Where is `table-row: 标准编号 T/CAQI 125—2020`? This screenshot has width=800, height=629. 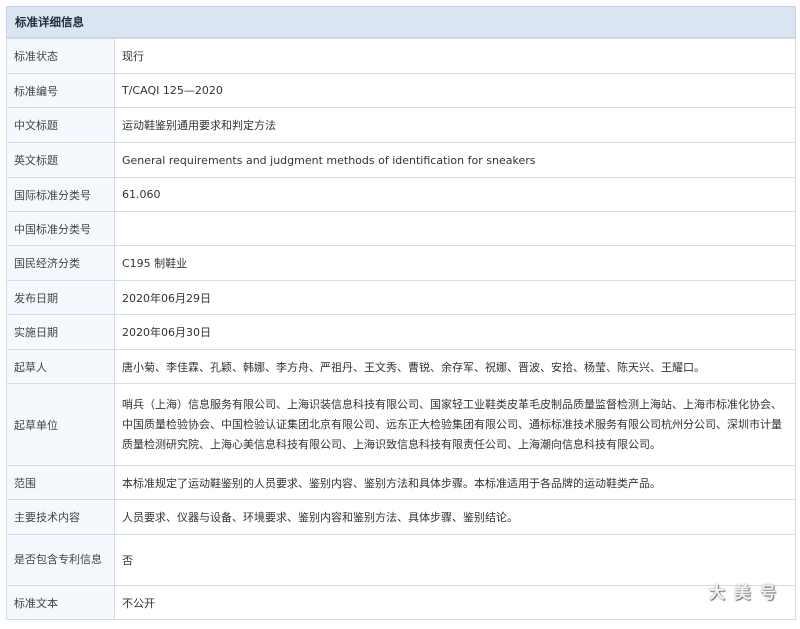
table-row: 标准编号 T/CAQI 125—2020 is located at coordinates (401, 90).